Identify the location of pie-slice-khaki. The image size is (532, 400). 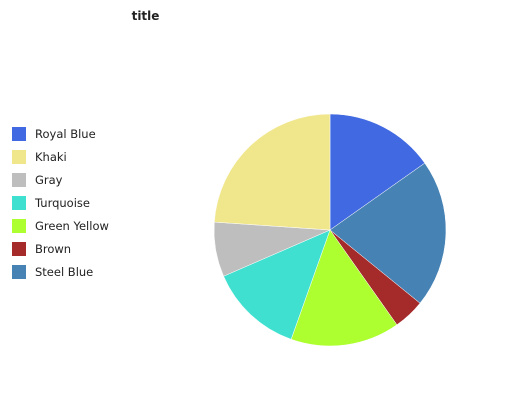
(272, 172).